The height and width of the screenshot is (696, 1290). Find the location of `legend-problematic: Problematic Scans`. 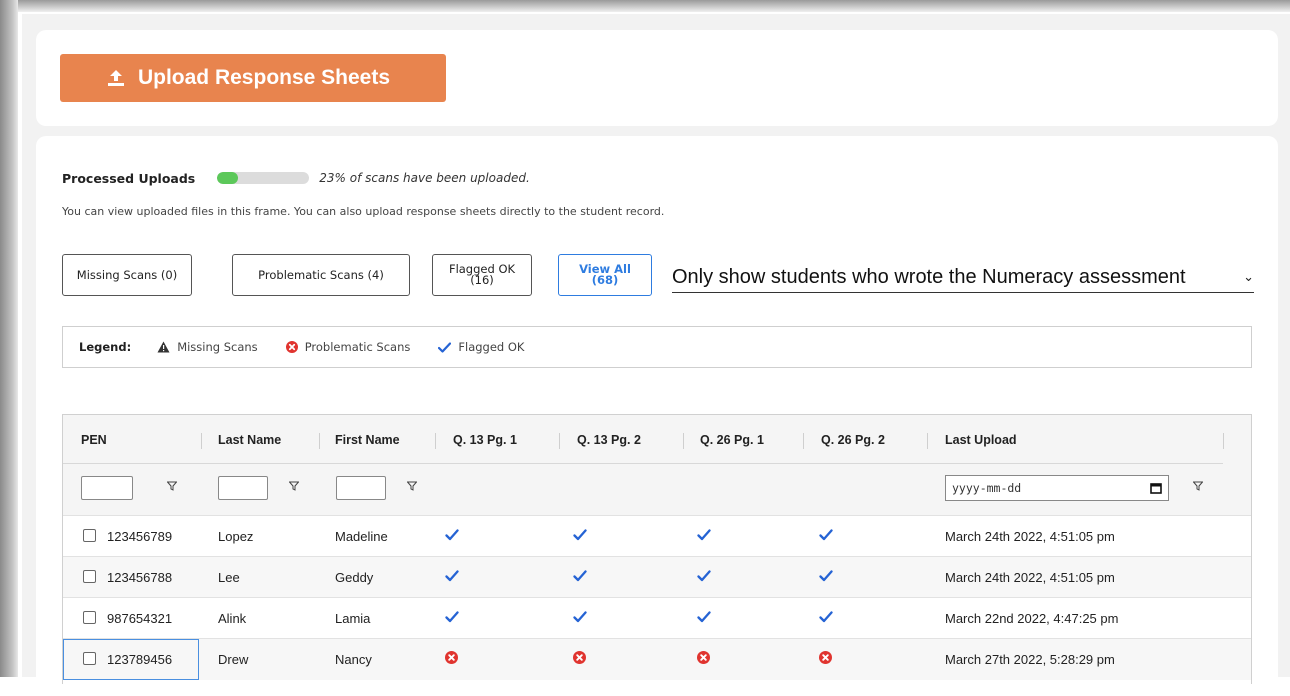

legend-problematic: Problematic Scans is located at coordinates (348, 347).